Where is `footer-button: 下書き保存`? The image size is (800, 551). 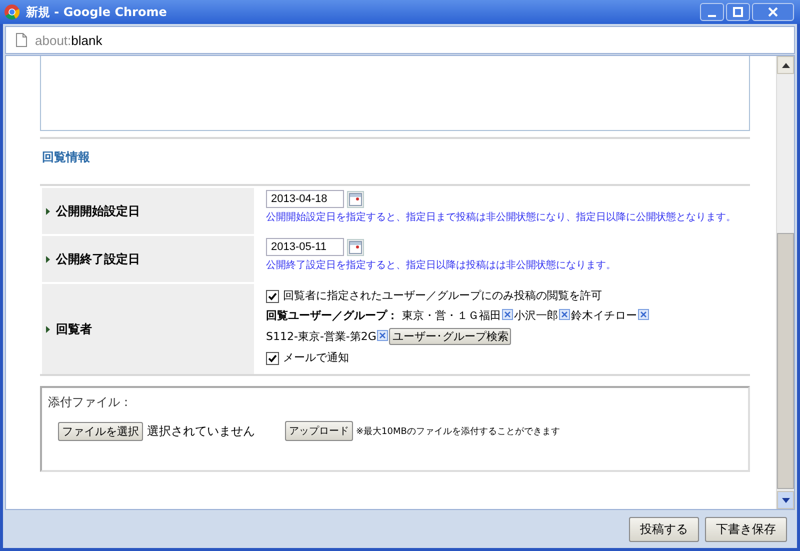 footer-button: 下書き保存 is located at coordinates (746, 529).